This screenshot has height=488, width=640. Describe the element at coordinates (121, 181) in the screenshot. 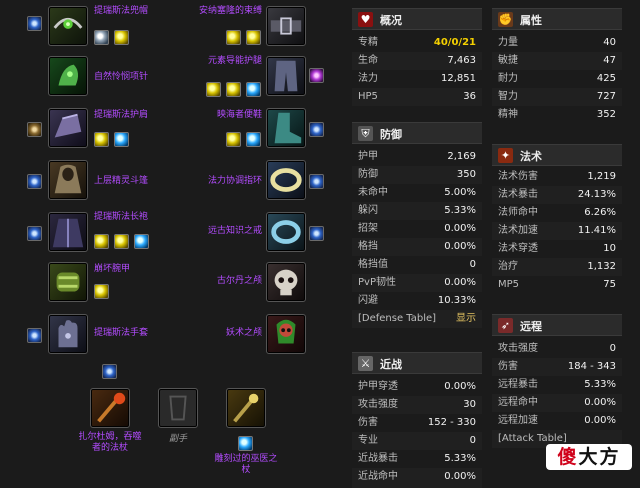

I see `back-item-name: 上层精灵斗篷` at that location.